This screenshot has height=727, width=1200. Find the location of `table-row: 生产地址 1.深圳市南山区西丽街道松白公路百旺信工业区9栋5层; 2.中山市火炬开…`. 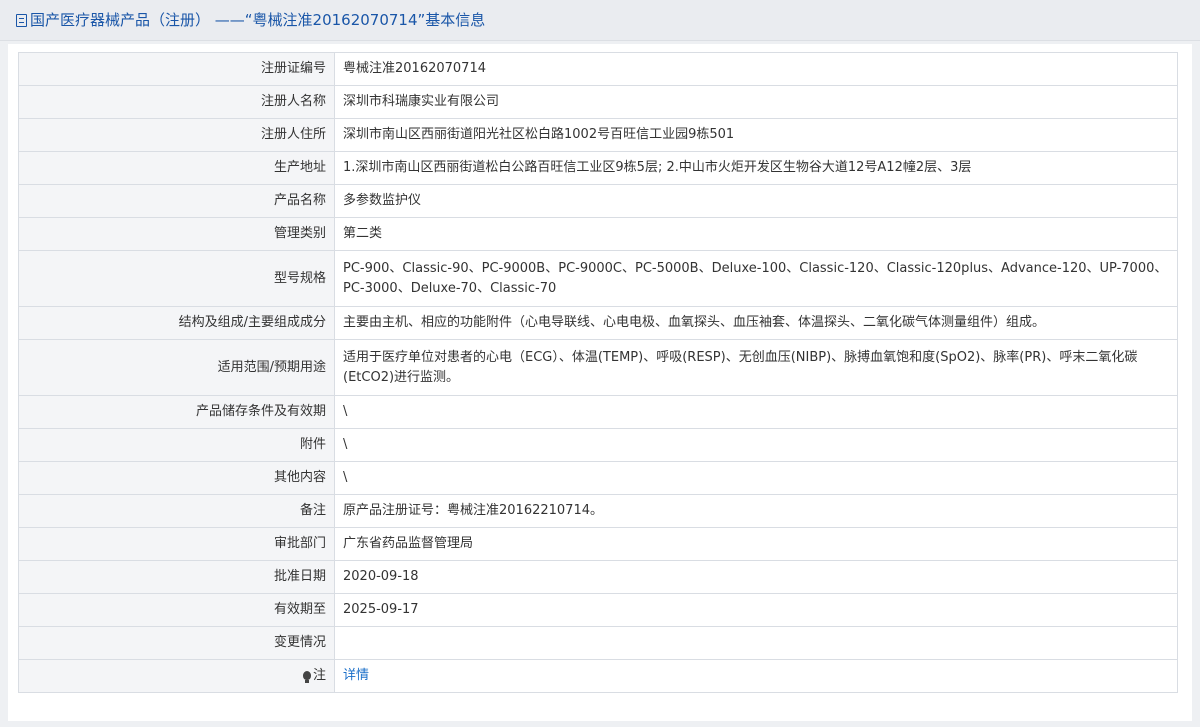

table-row: 生产地址 1.深圳市南山区西丽街道松白公路百旺信工业区9栋5层; 2.中山市火炬开… is located at coordinates (598, 168).